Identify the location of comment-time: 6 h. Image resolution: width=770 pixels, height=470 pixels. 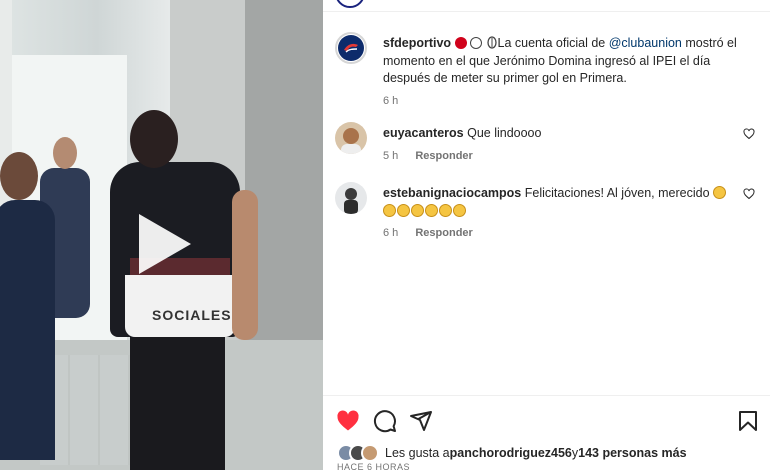
(390, 233).